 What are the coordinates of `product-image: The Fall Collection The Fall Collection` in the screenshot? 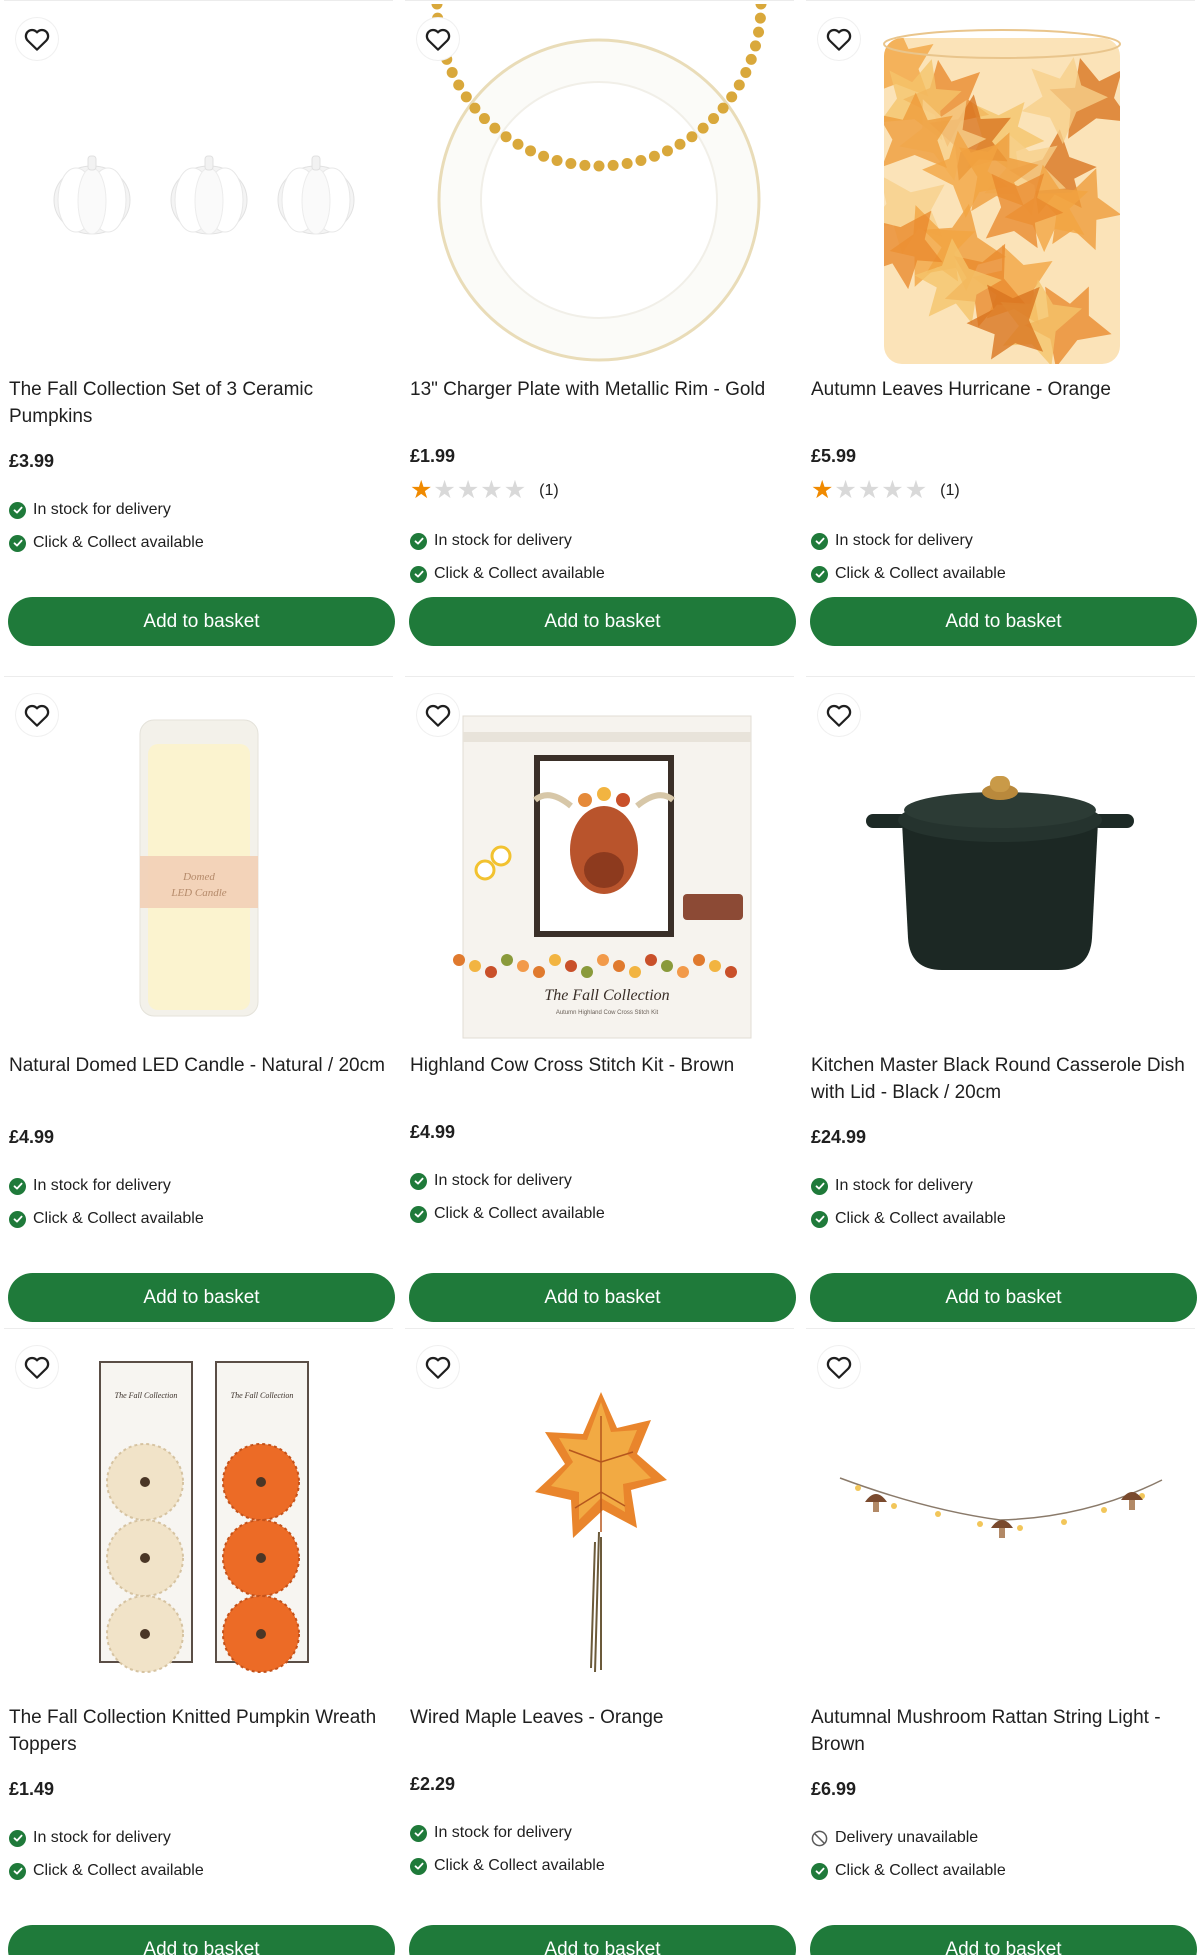 It's located at (198, 1512).